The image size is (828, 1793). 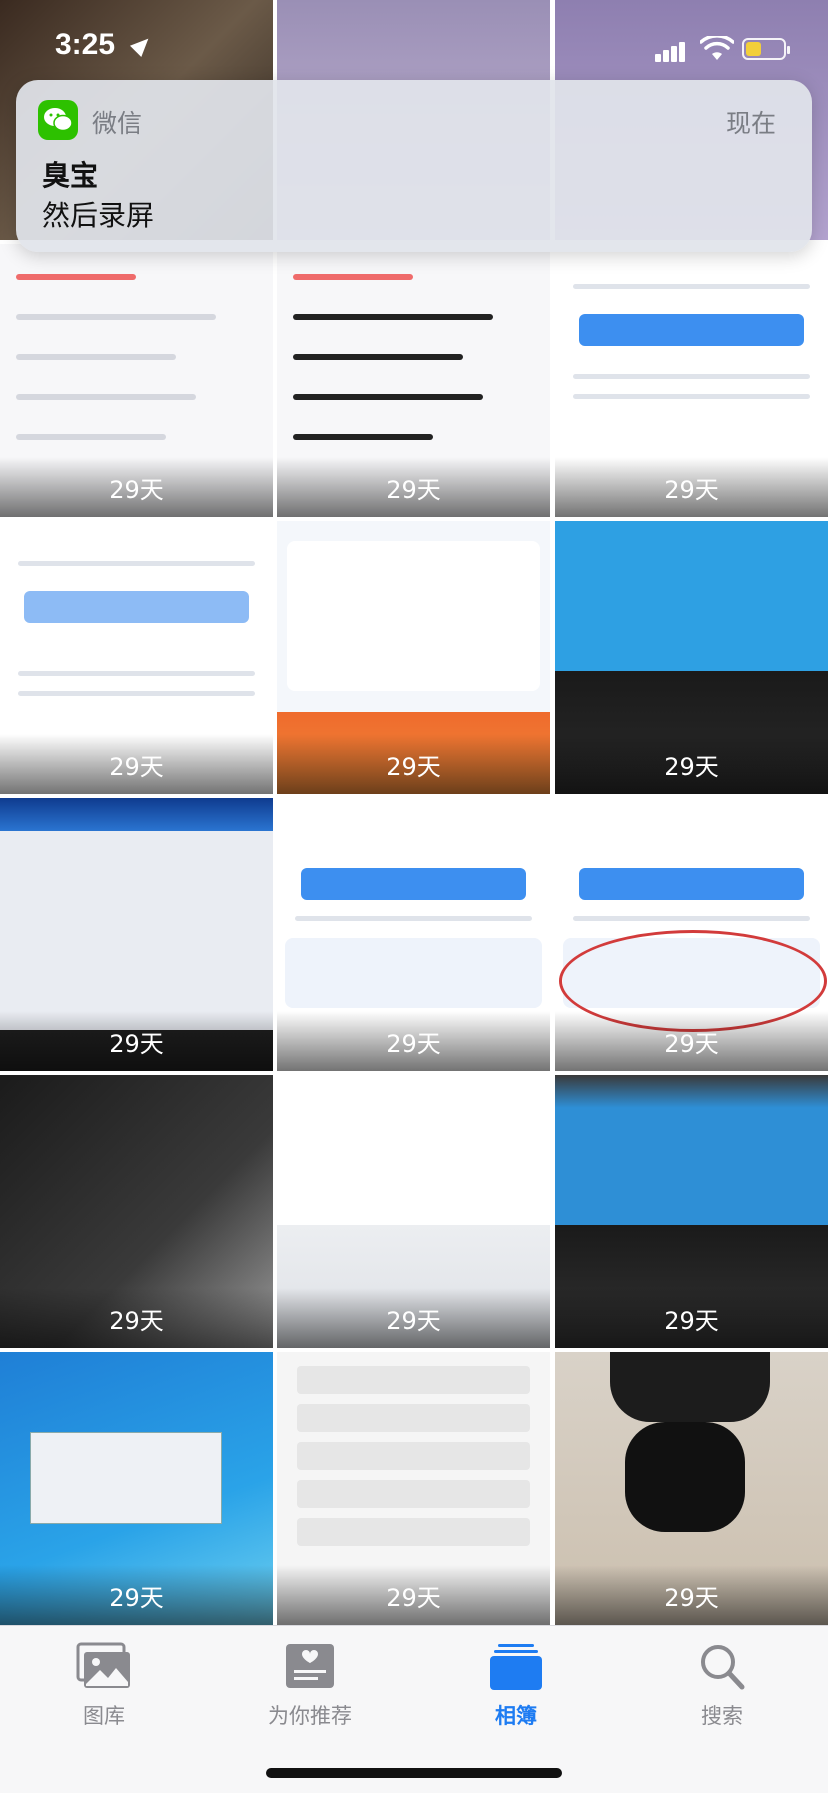 I want to click on tab-label: 搜索, so click(x=722, y=1716).